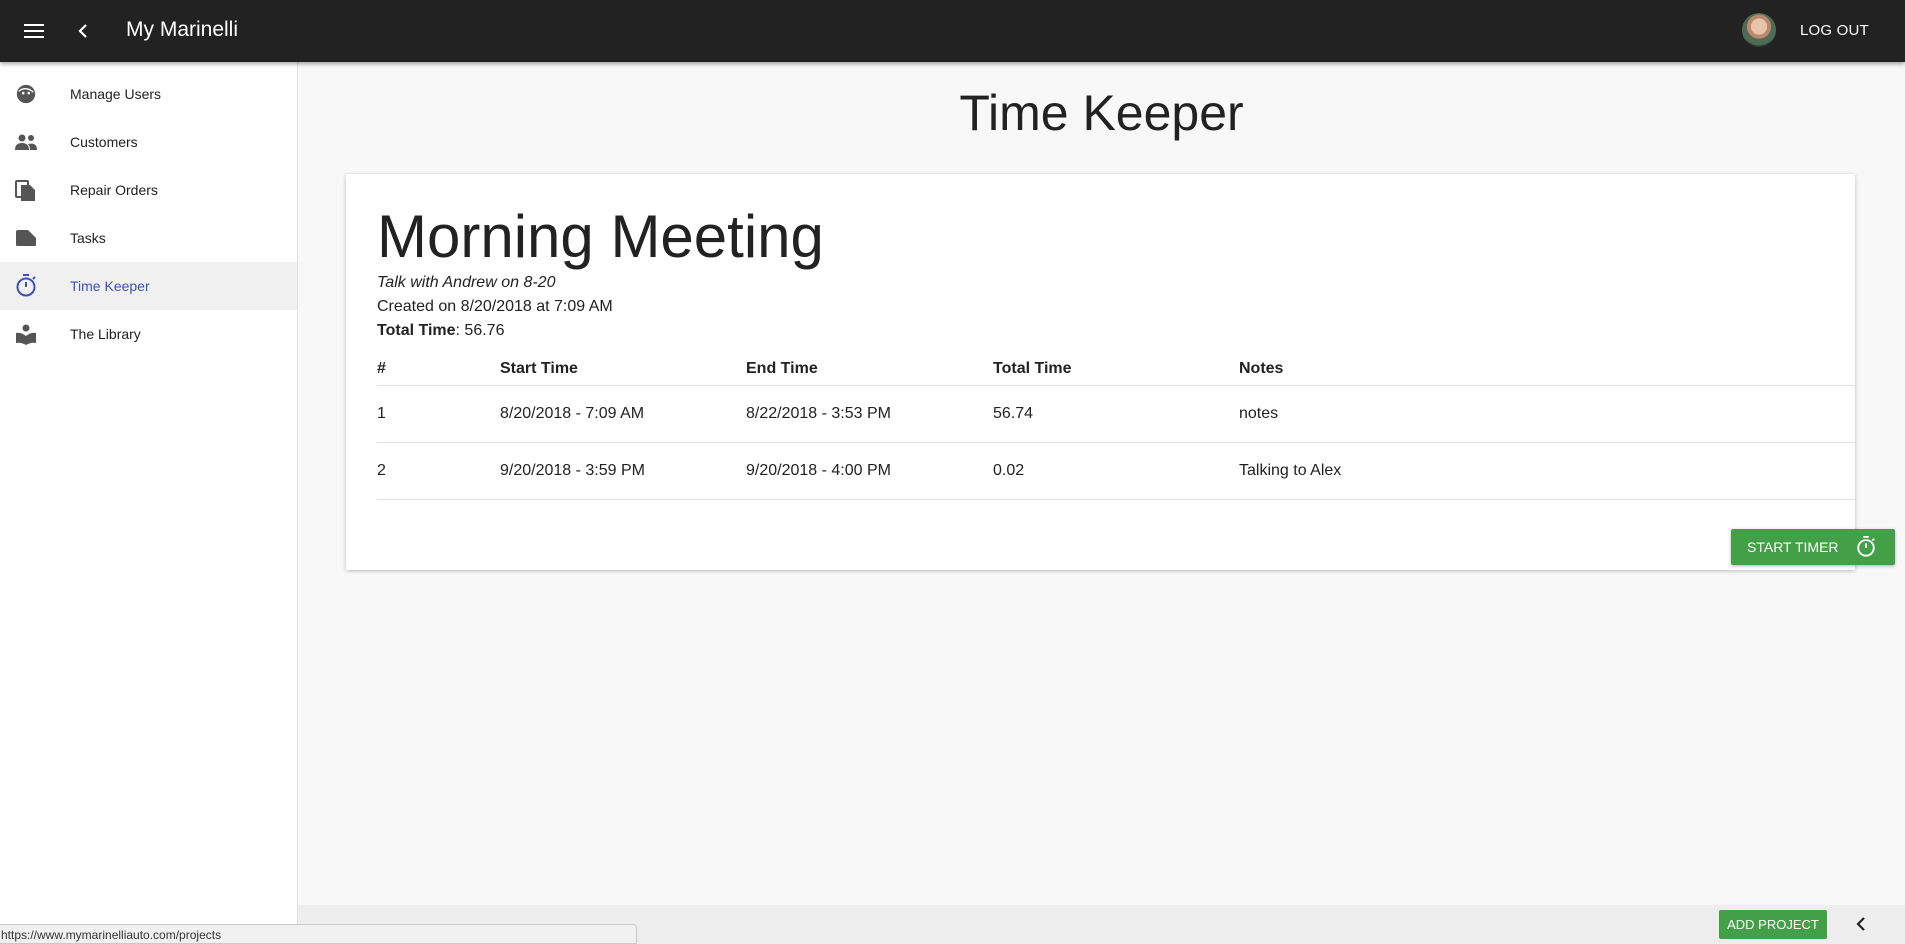 Image resolution: width=1905 pixels, height=944 pixels. What do you see at coordinates (1773, 924) in the screenshot?
I see `add-project-button: ADD PROJECT` at bounding box center [1773, 924].